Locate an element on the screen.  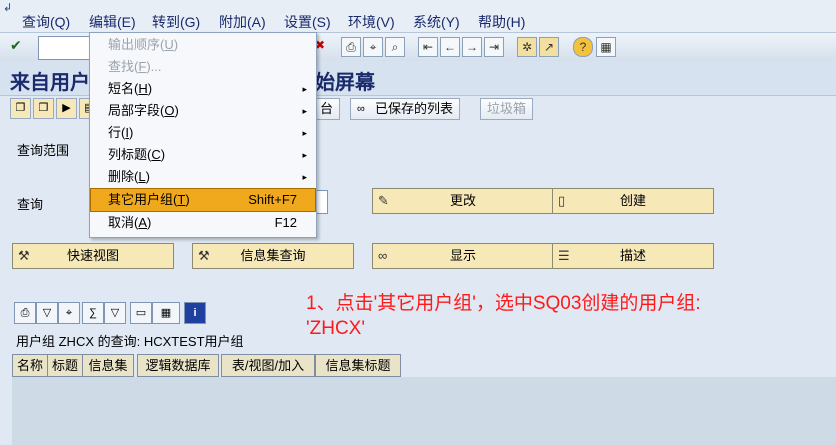
saved-lists-label: 已保存的列表 is located at coordinates (414, 108).